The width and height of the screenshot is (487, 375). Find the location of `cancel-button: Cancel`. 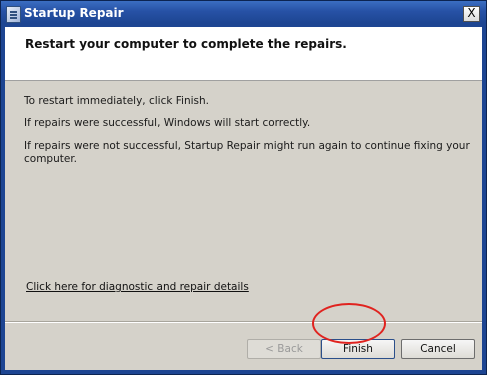

cancel-button: Cancel is located at coordinates (438, 349).